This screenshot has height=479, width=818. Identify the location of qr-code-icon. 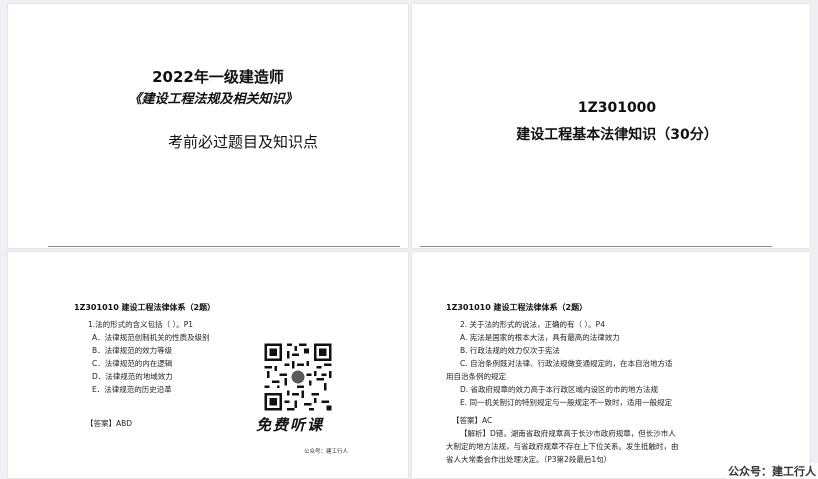
(298, 377).